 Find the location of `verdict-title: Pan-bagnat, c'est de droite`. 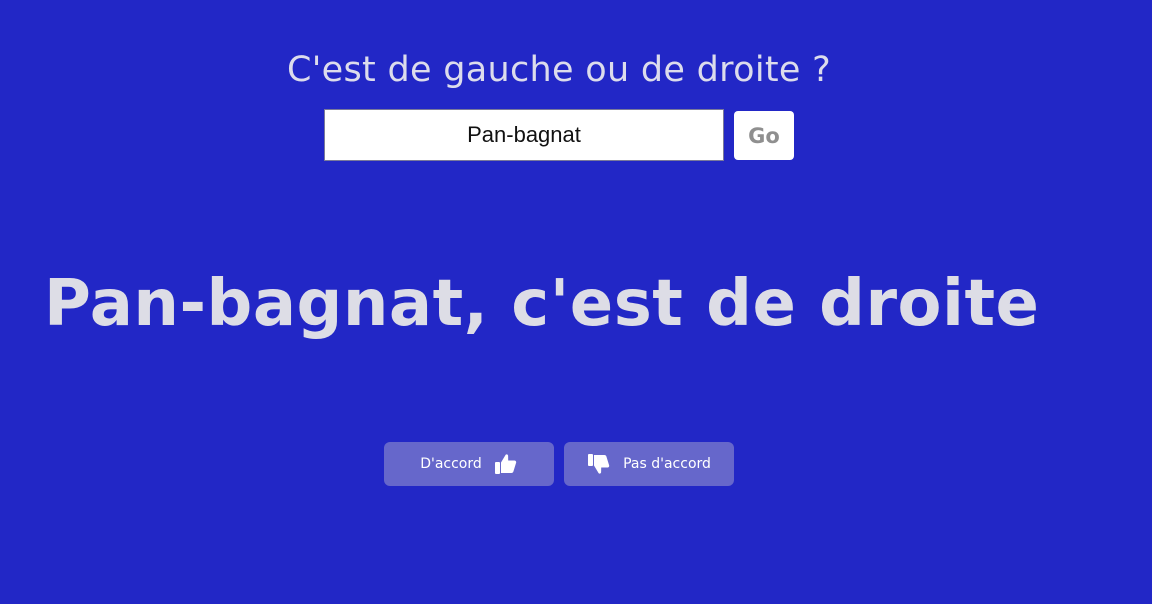

verdict-title: Pan-bagnat, c'est de droite is located at coordinates (542, 304).